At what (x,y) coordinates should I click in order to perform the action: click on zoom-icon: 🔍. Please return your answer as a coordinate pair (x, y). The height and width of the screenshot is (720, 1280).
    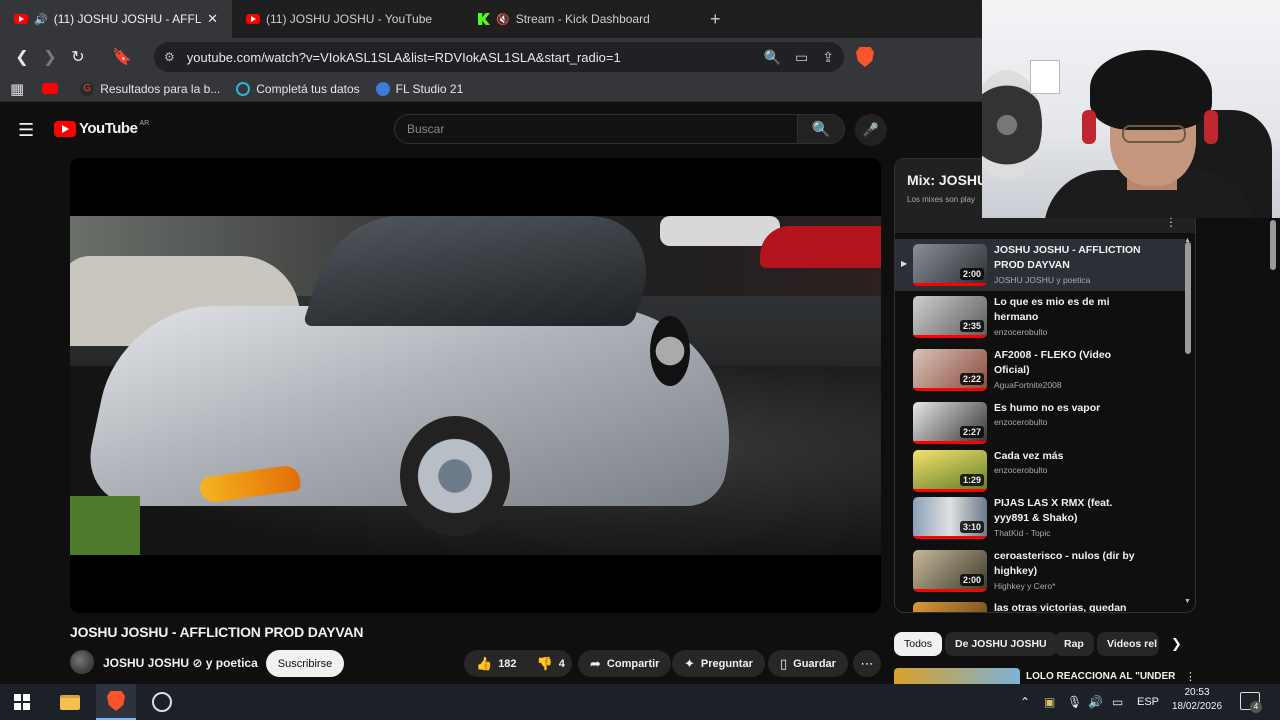
    Looking at the image, I should click on (772, 57).